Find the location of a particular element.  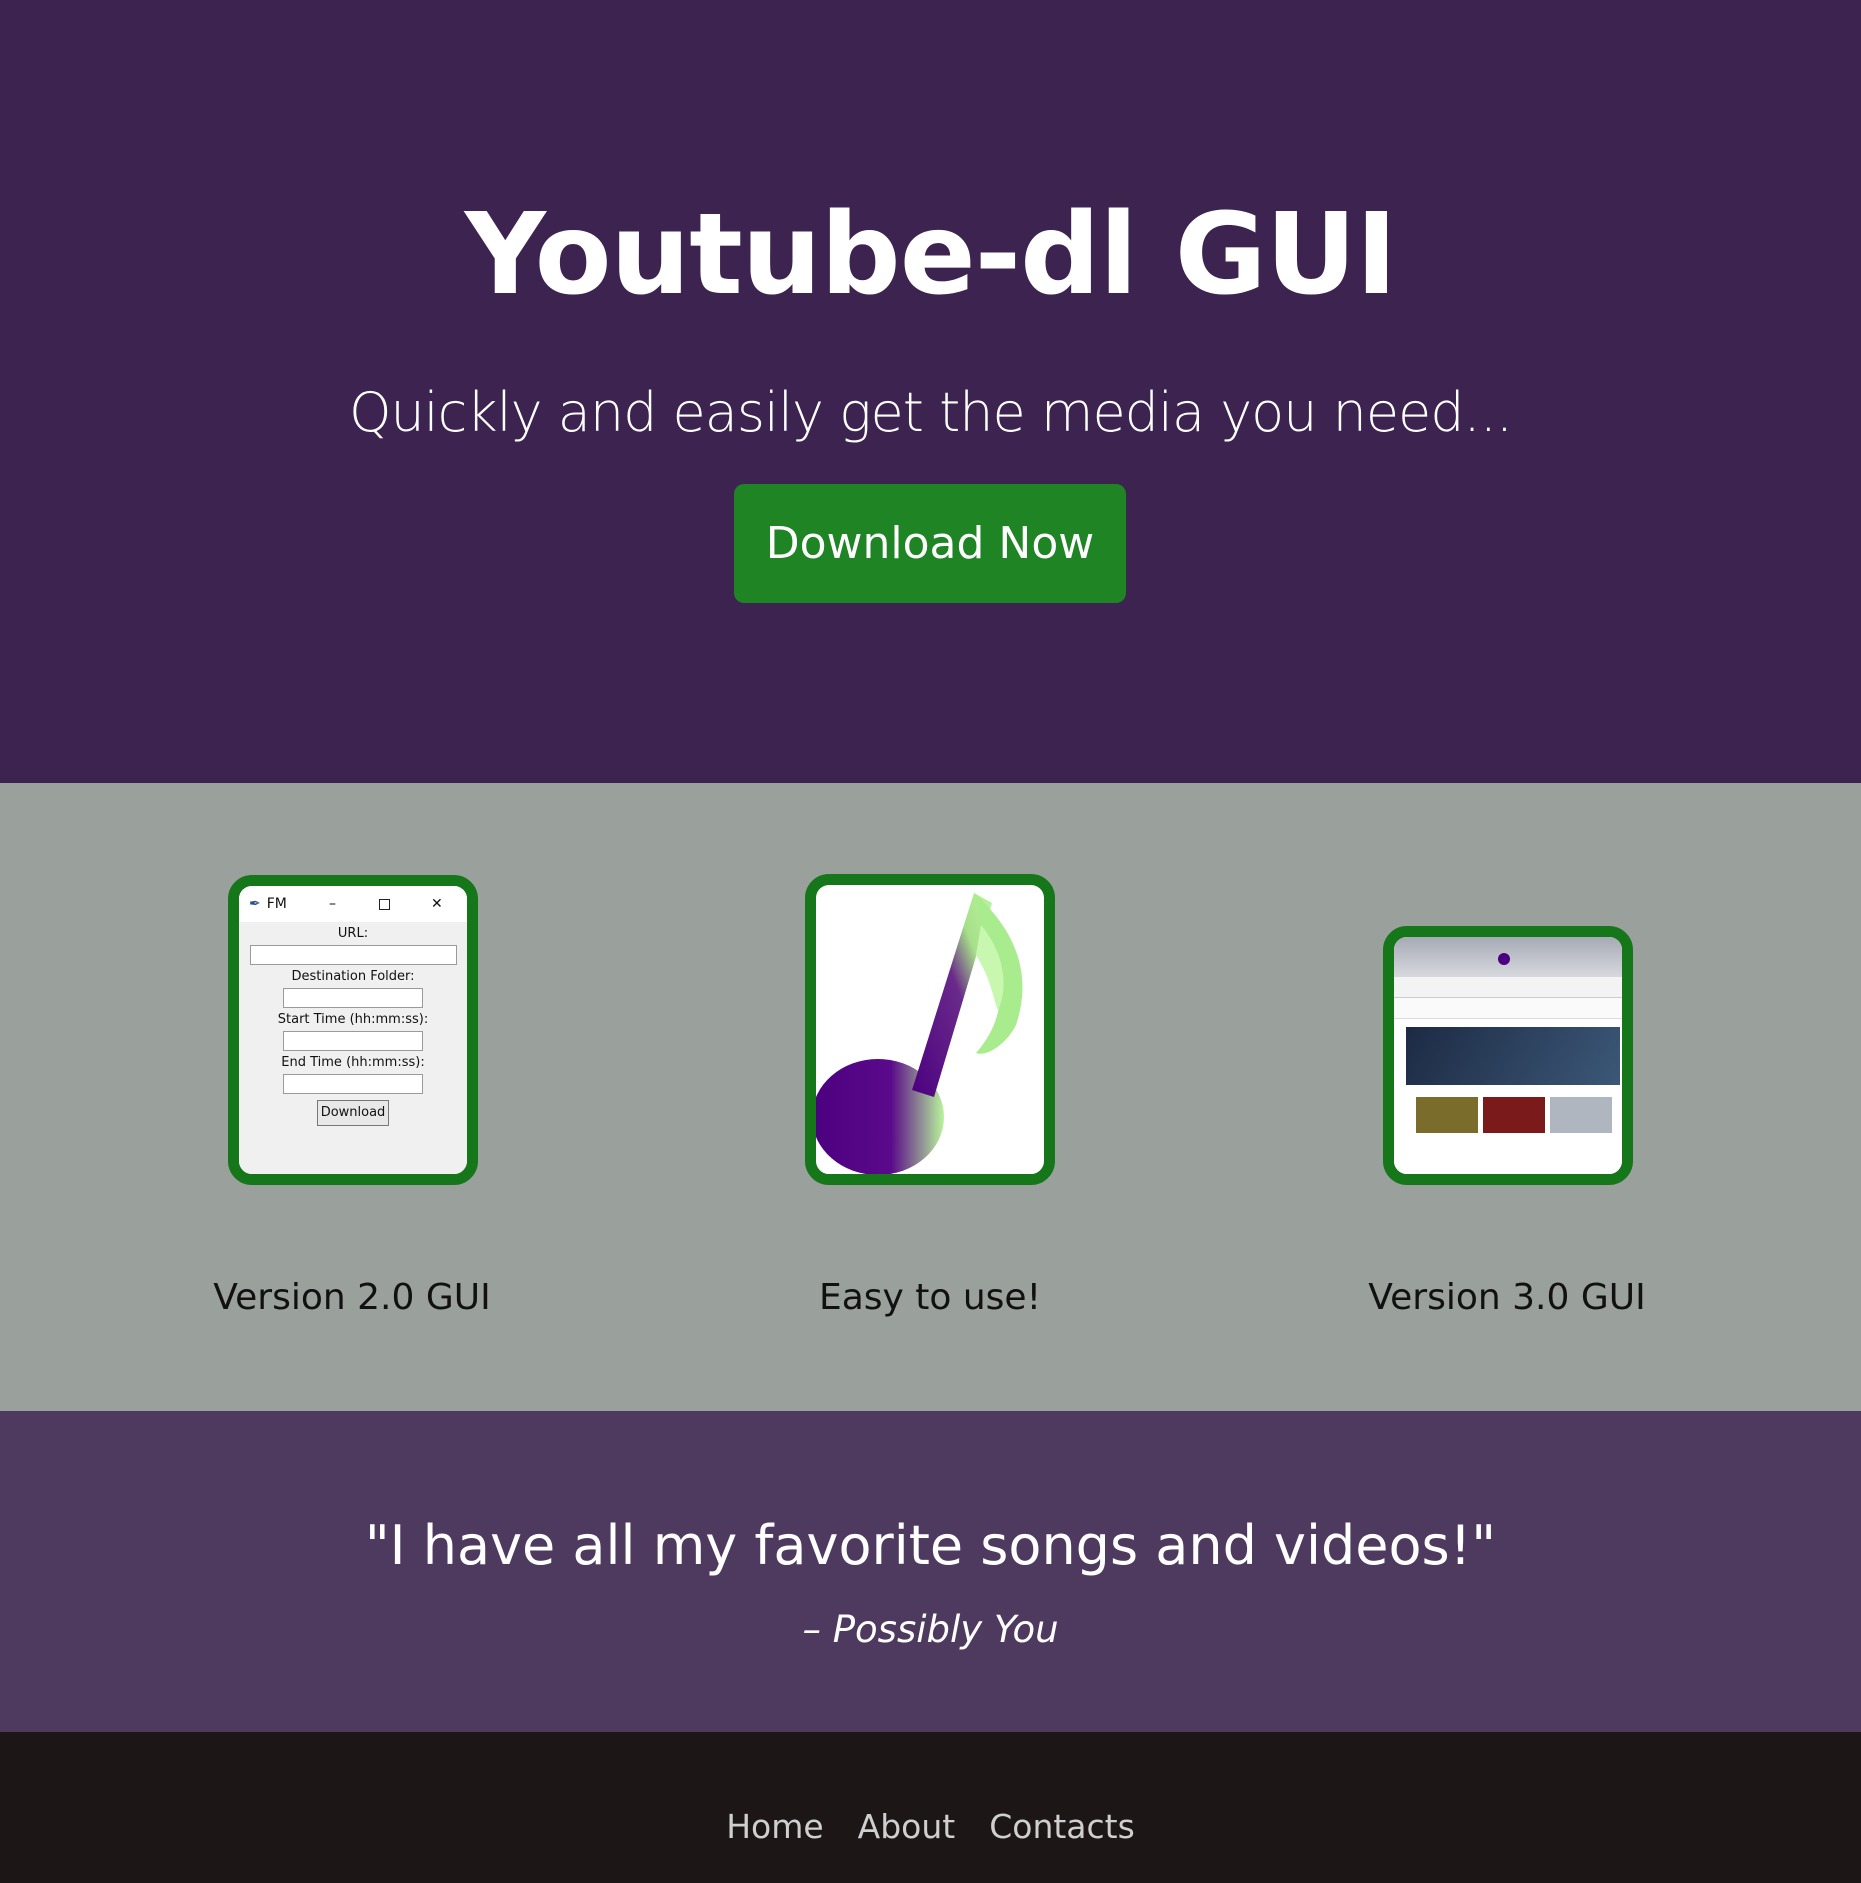

footer-nav: Home About Contacts is located at coordinates (930, 1827).